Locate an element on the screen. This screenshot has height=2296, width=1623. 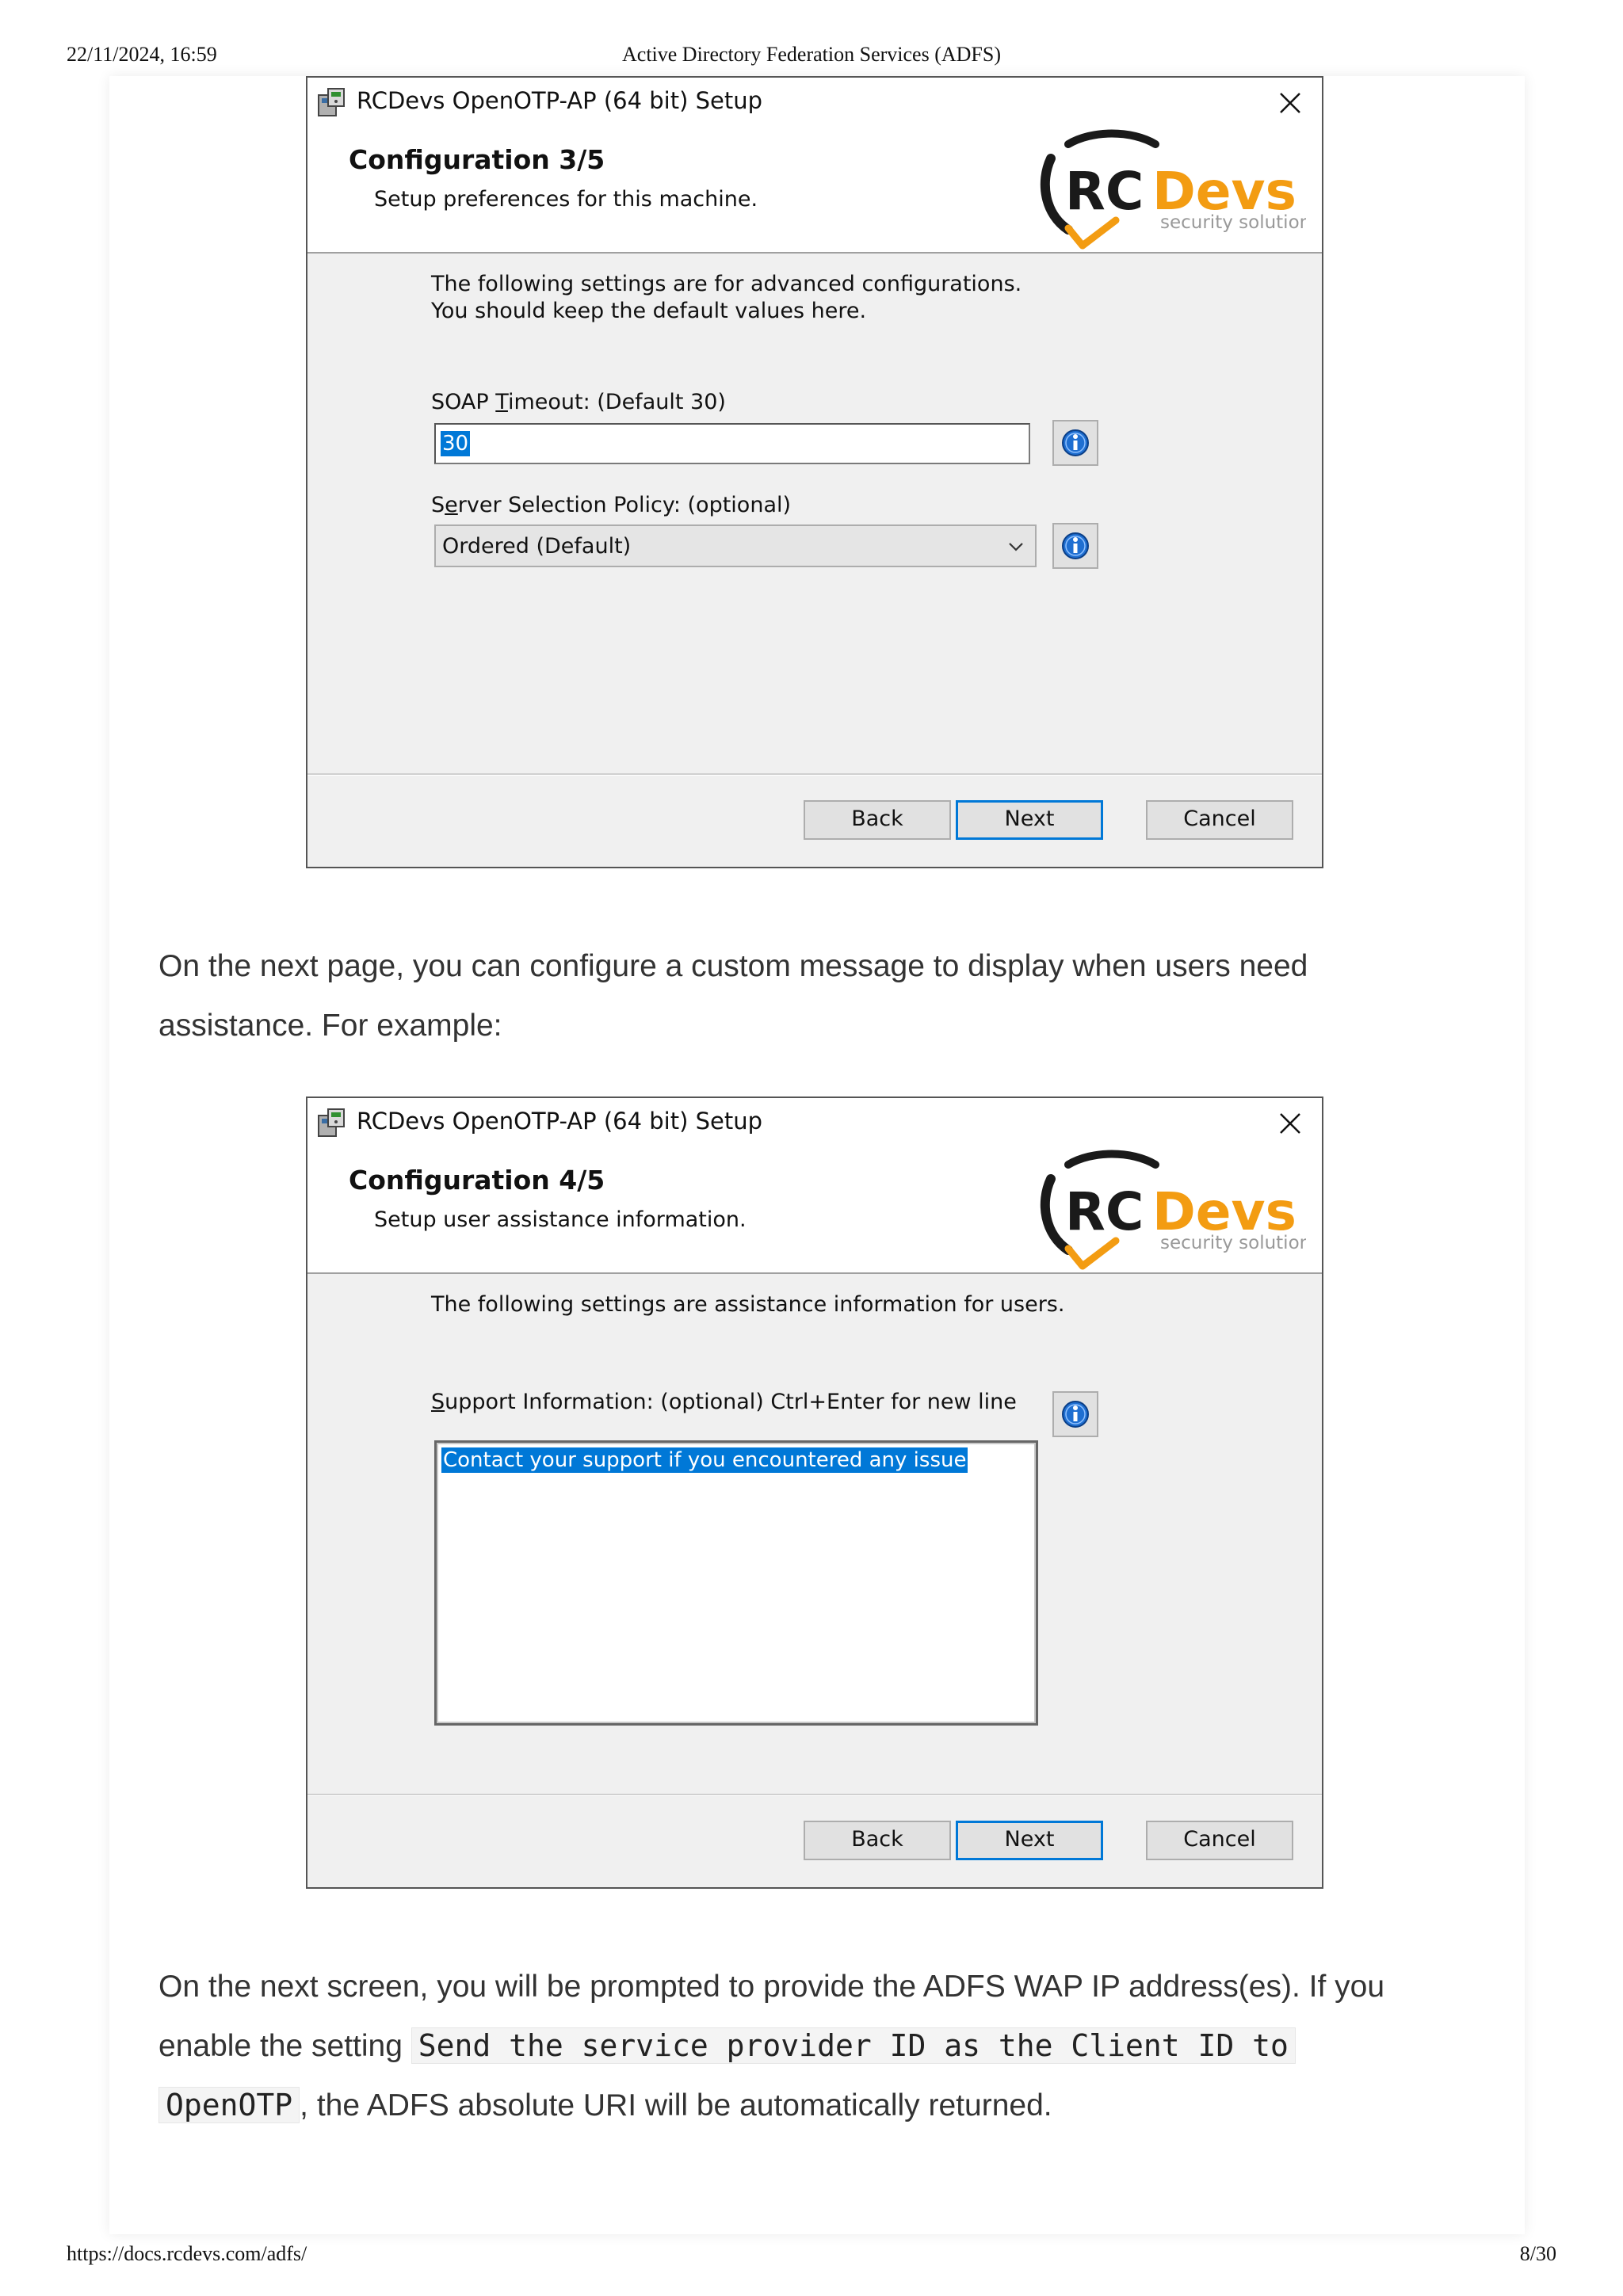
server-policy-label: Server Selection Policy: (optional) is located at coordinates (611, 505).